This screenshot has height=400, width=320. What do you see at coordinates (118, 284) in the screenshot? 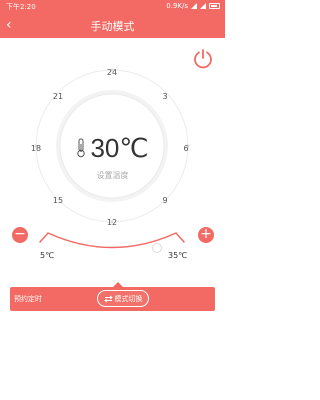
I see `bottom-bar-notch` at bounding box center [118, 284].